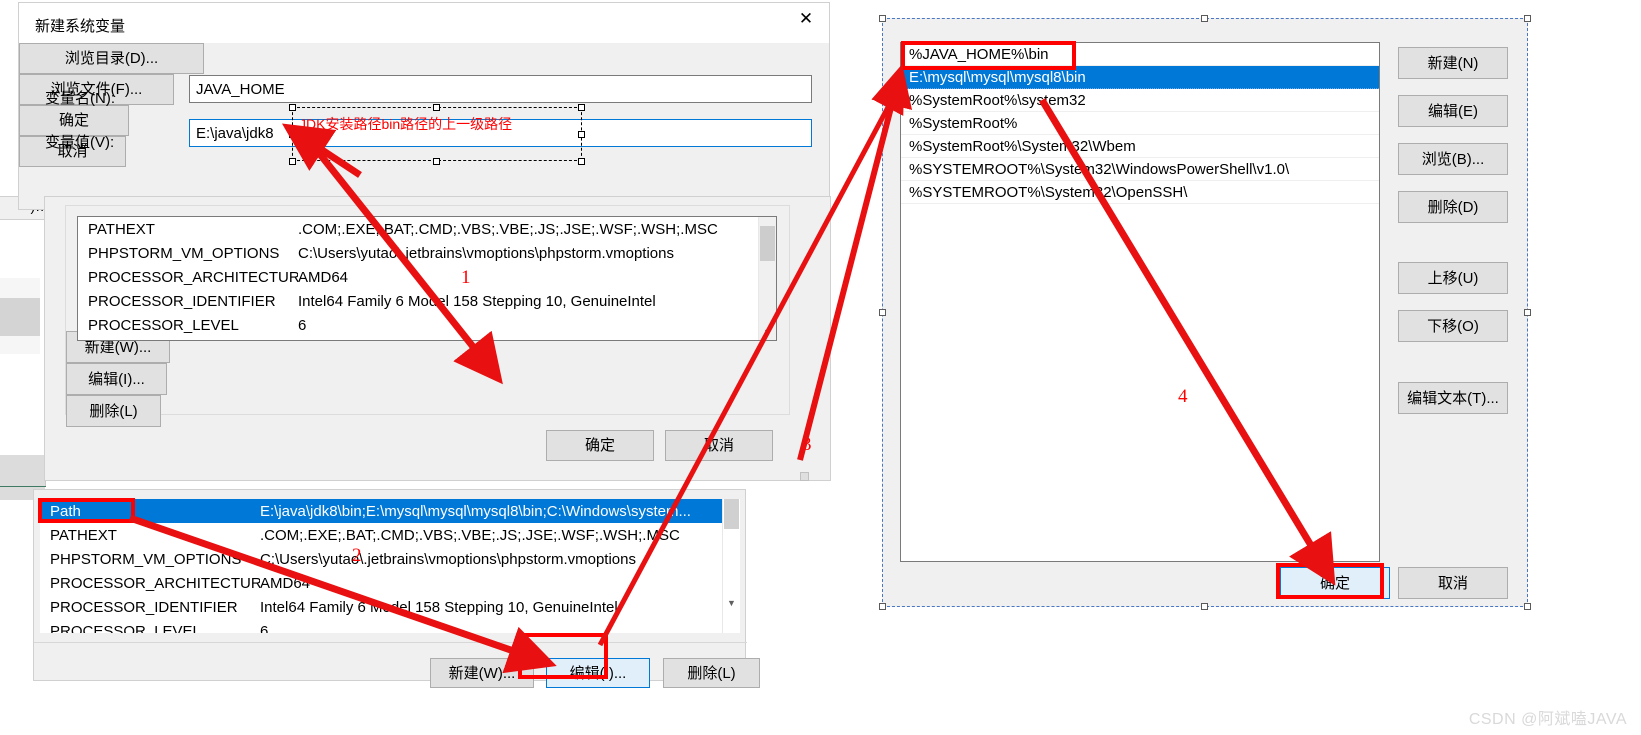 The width and height of the screenshot is (1641, 735). What do you see at coordinates (1022, 146) in the screenshot?
I see `path-entry-text: %SystemRoot%\System32\Wbem` at bounding box center [1022, 146].